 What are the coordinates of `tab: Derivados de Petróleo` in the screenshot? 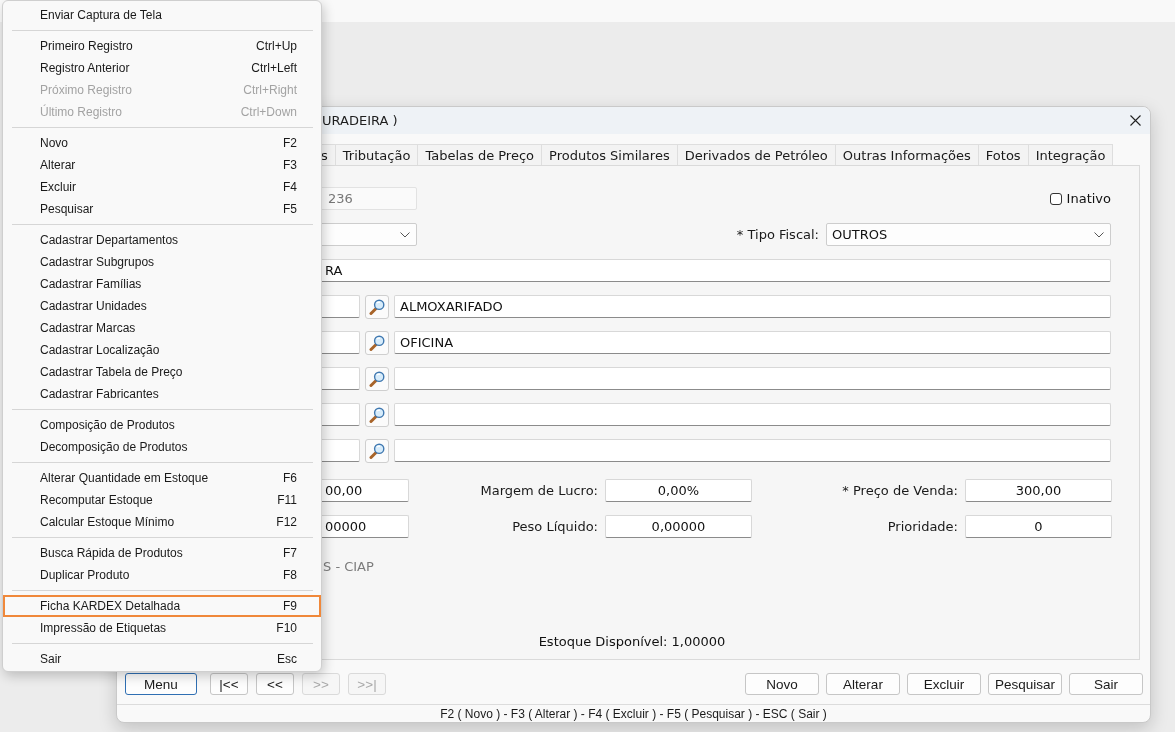 It's located at (756, 154).